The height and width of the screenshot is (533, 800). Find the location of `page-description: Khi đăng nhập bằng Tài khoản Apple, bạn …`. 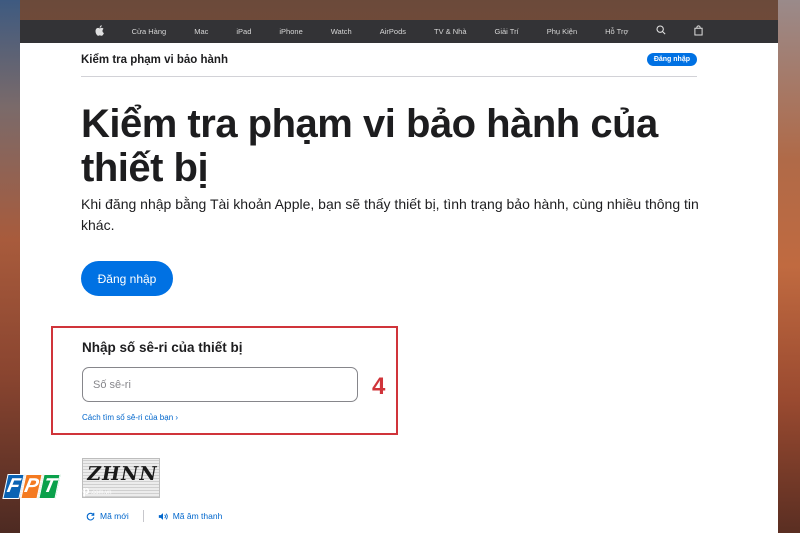

page-description: Khi đăng nhập bằng Tài khoản Apple, bạn … is located at coordinates (390, 214).